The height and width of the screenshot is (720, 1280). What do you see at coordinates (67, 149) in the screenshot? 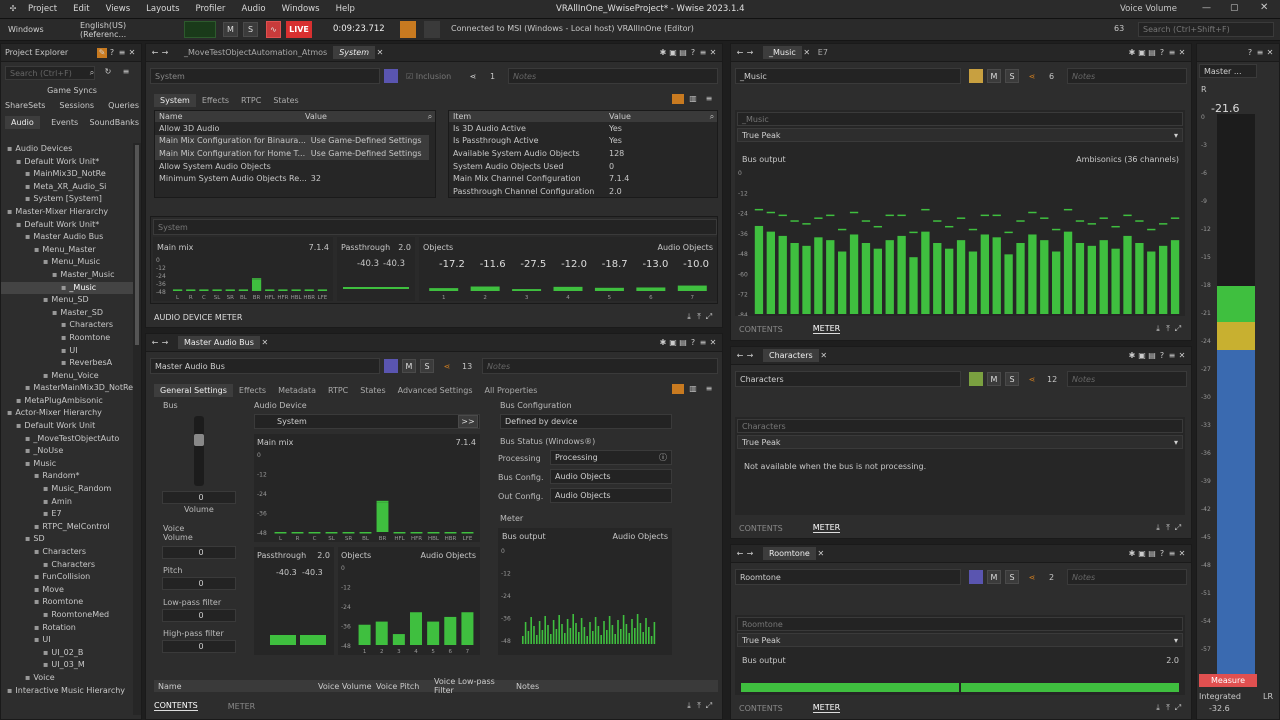
I see `tree-item: ▪ Audio Devices` at bounding box center [67, 149].